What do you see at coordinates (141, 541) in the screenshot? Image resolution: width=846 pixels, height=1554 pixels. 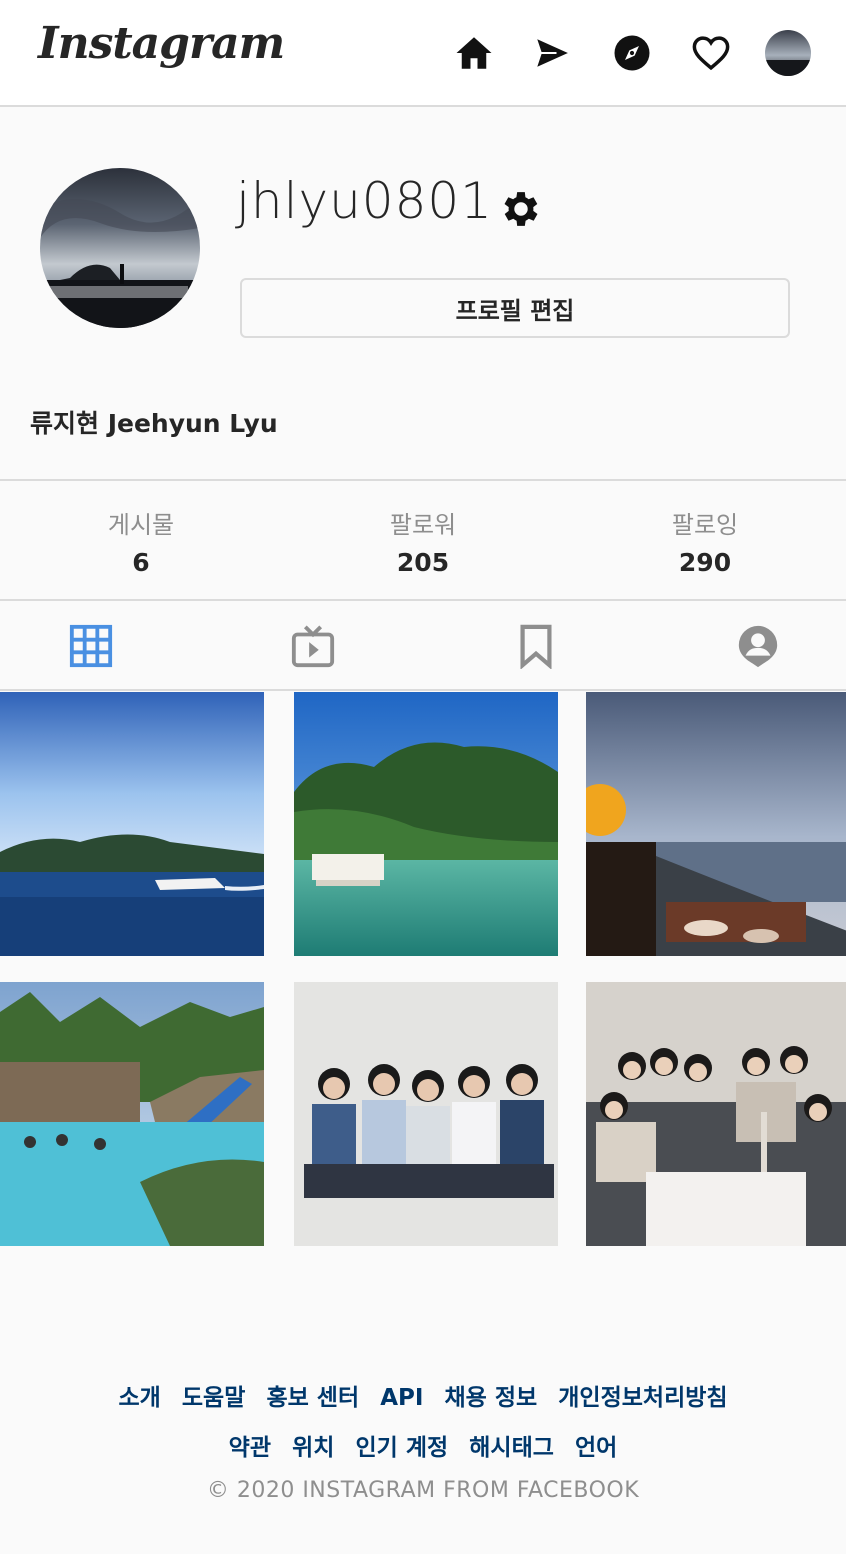 I see `stat-posts: 게시물 6` at bounding box center [141, 541].